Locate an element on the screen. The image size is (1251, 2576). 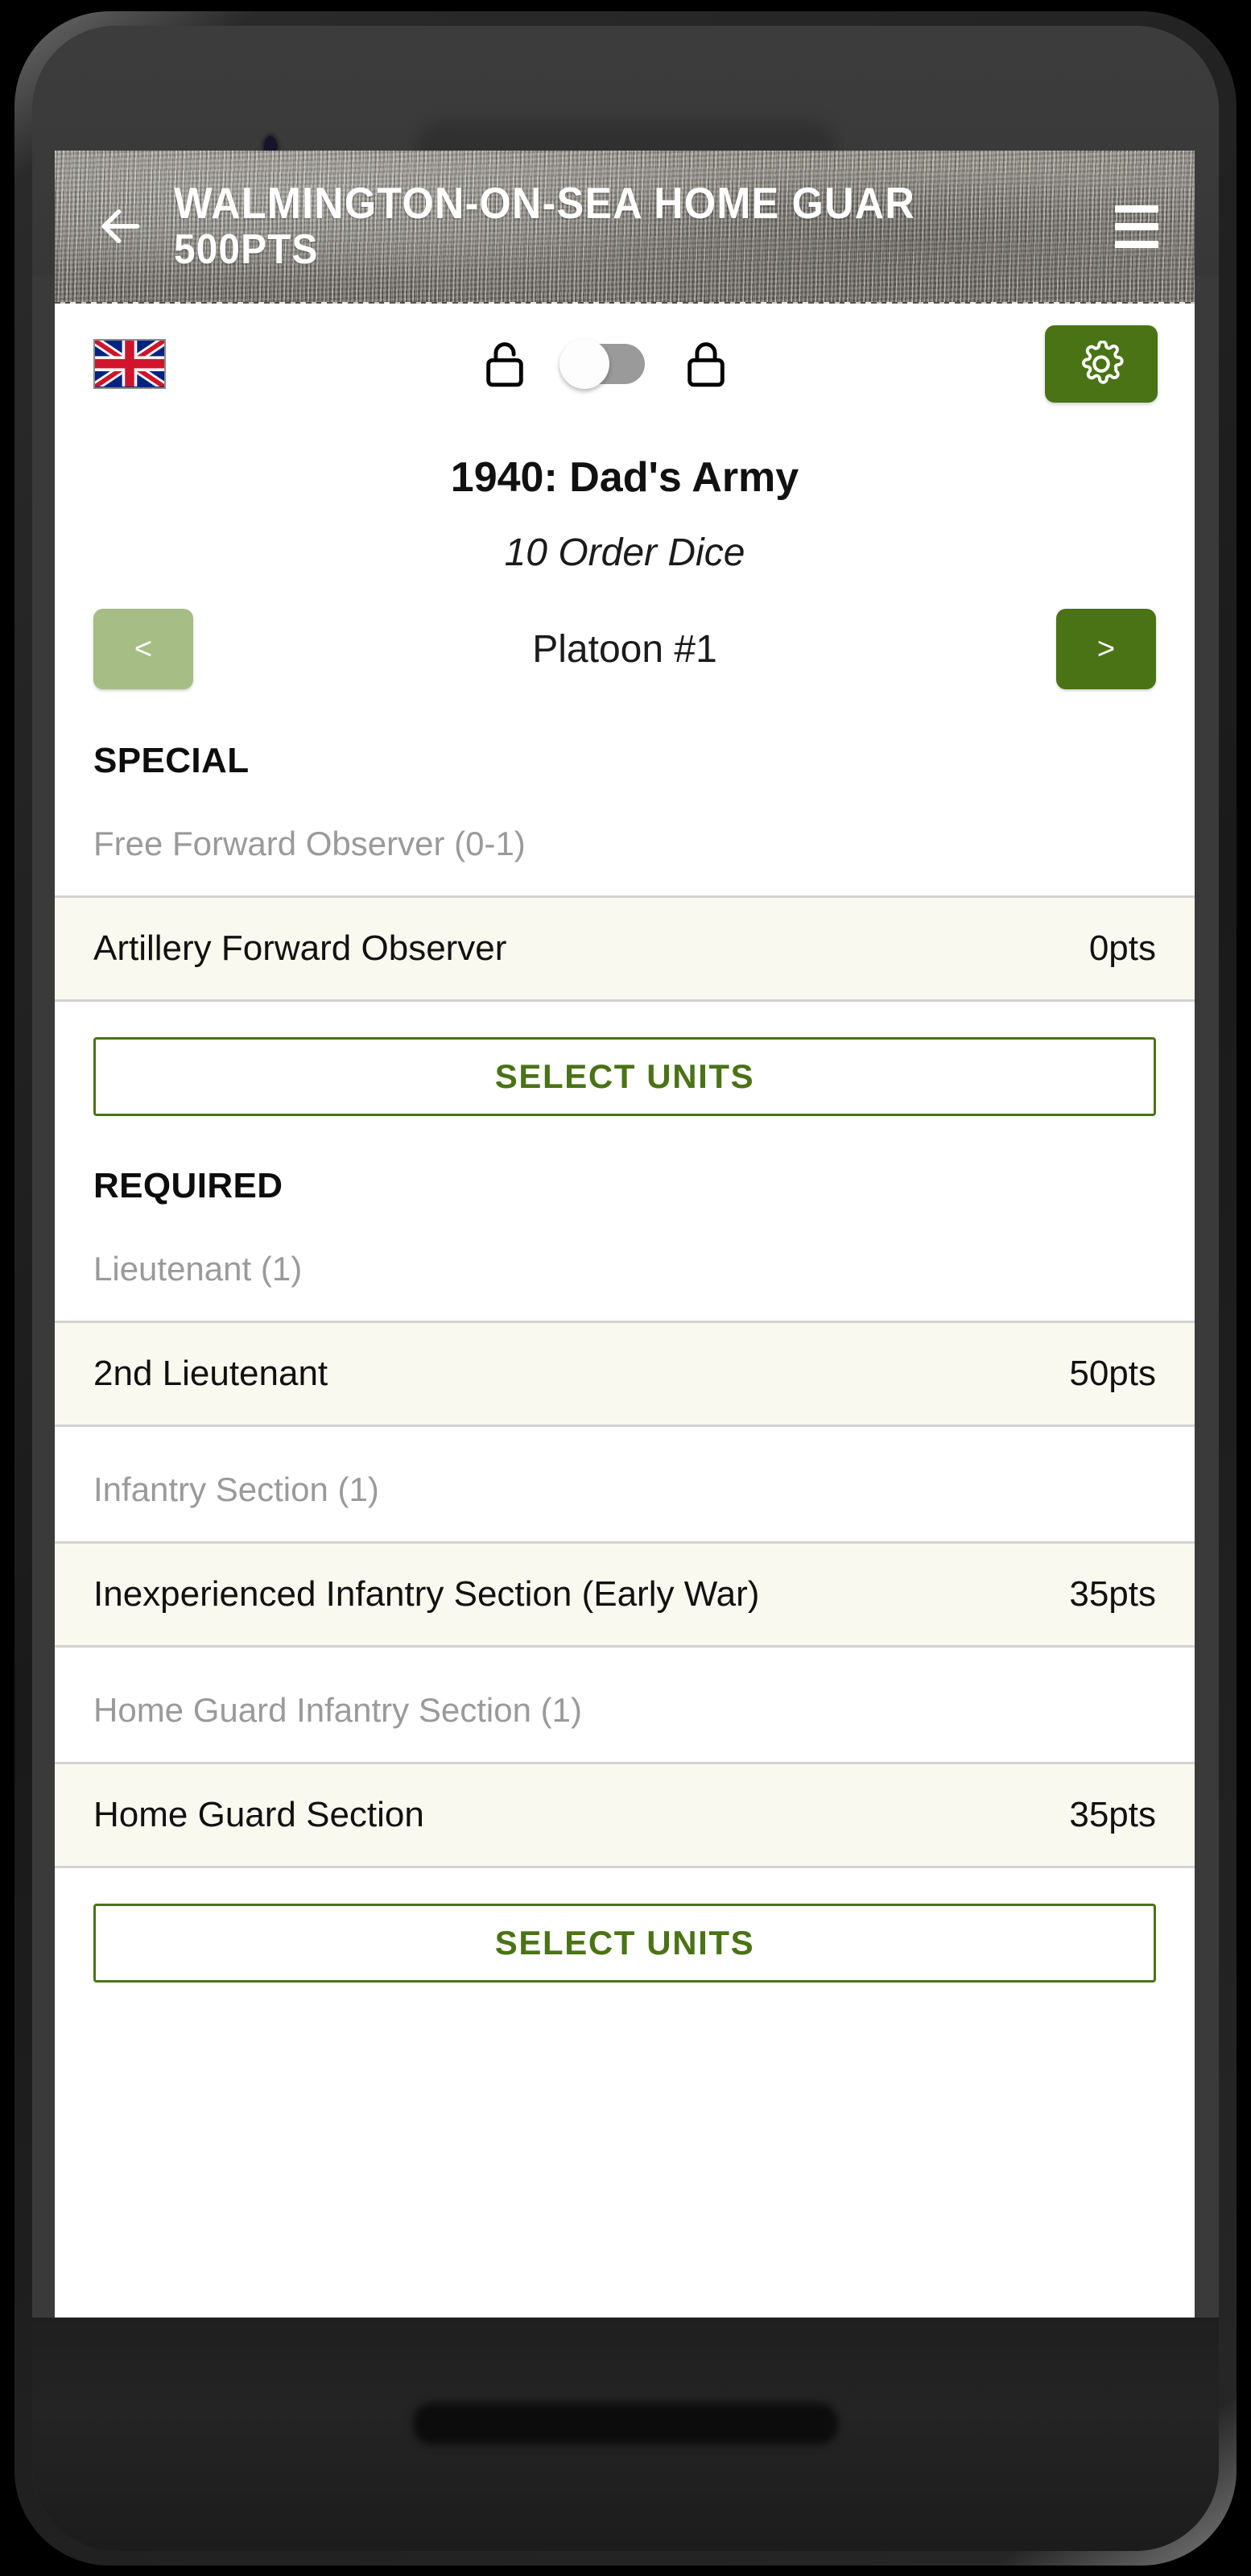
table-row: Home Guard Section 35pts is located at coordinates (625, 1815).